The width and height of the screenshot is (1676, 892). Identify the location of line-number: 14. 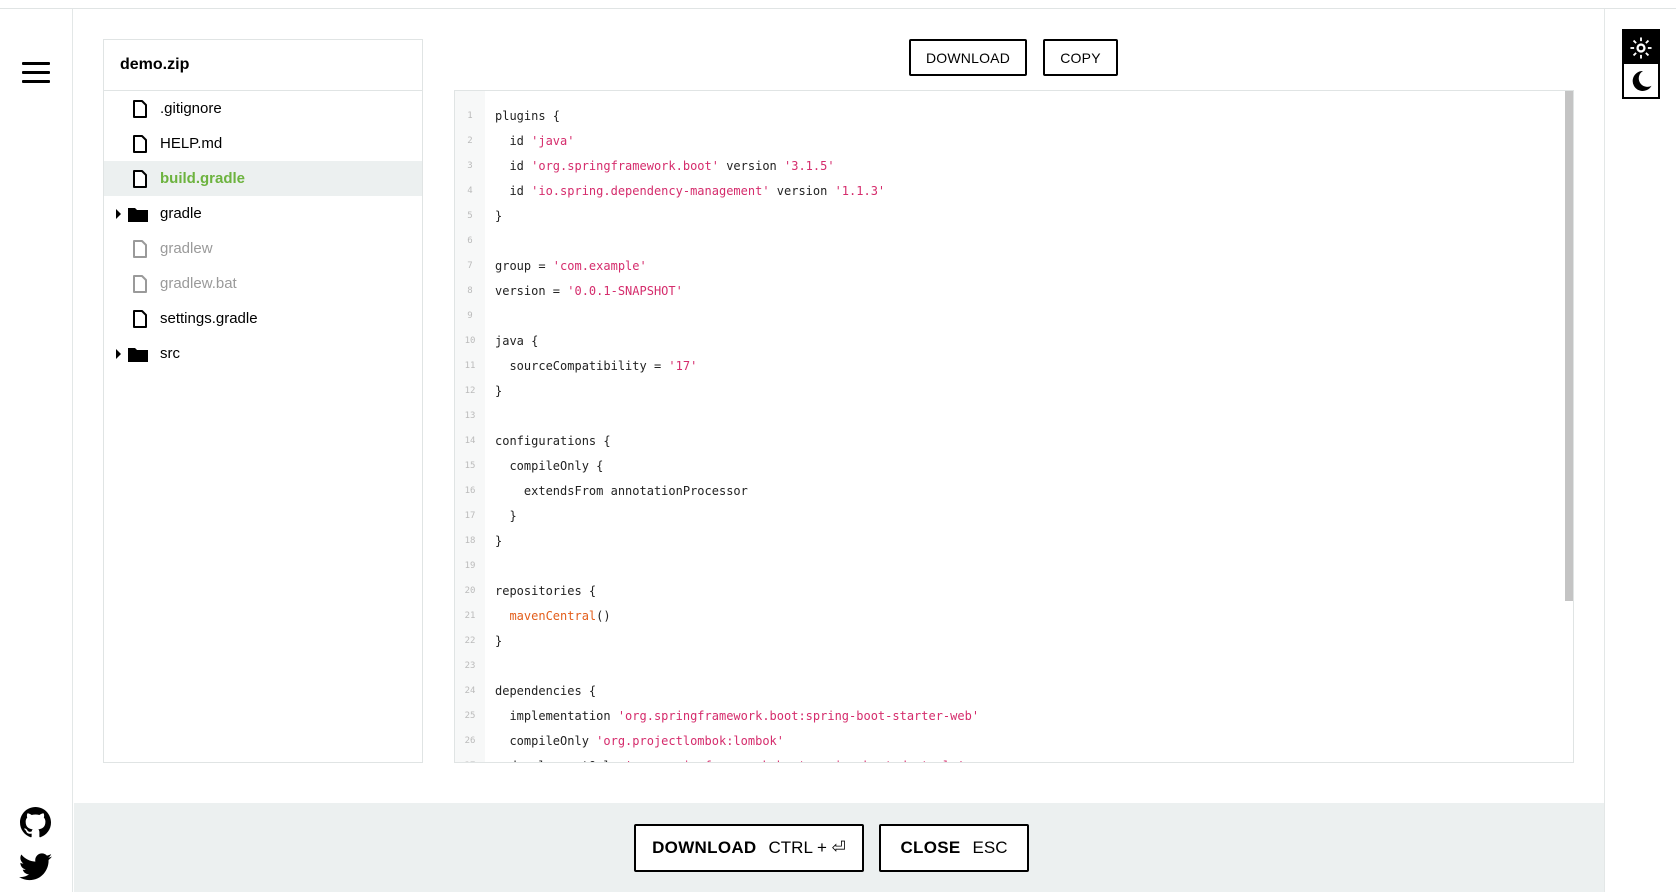
(470, 440).